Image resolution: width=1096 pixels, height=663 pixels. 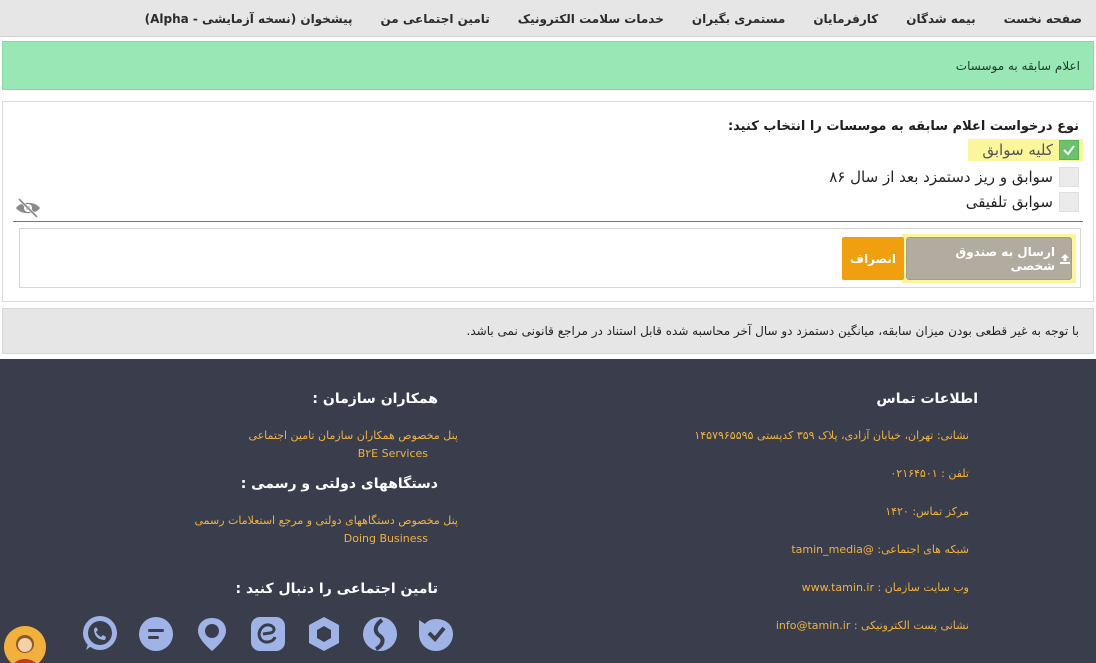 I want to click on nav-item-my-tamin: تامین اجتماعی من, so click(x=435, y=19).